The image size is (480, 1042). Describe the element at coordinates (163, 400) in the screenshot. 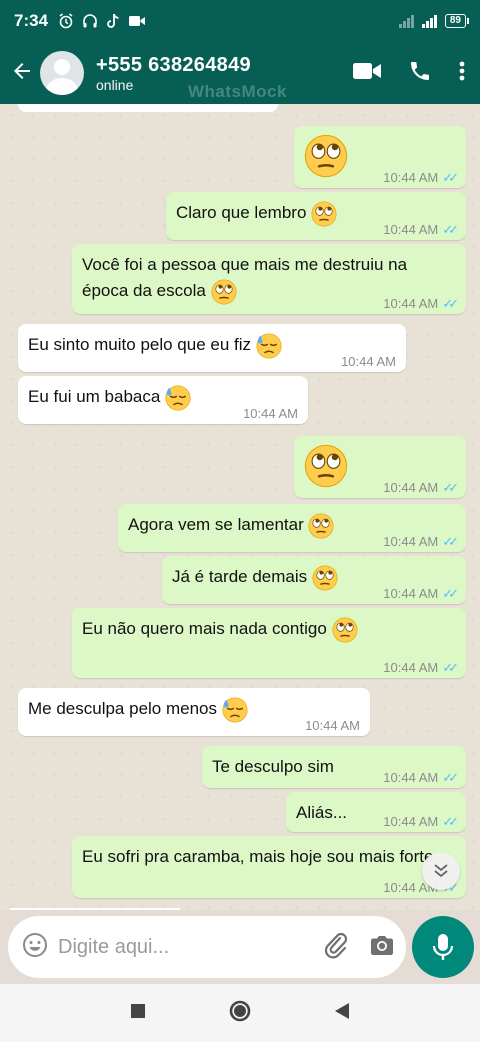

I see `incoming-message: Eu fui um babaca 10:44 AM` at that location.